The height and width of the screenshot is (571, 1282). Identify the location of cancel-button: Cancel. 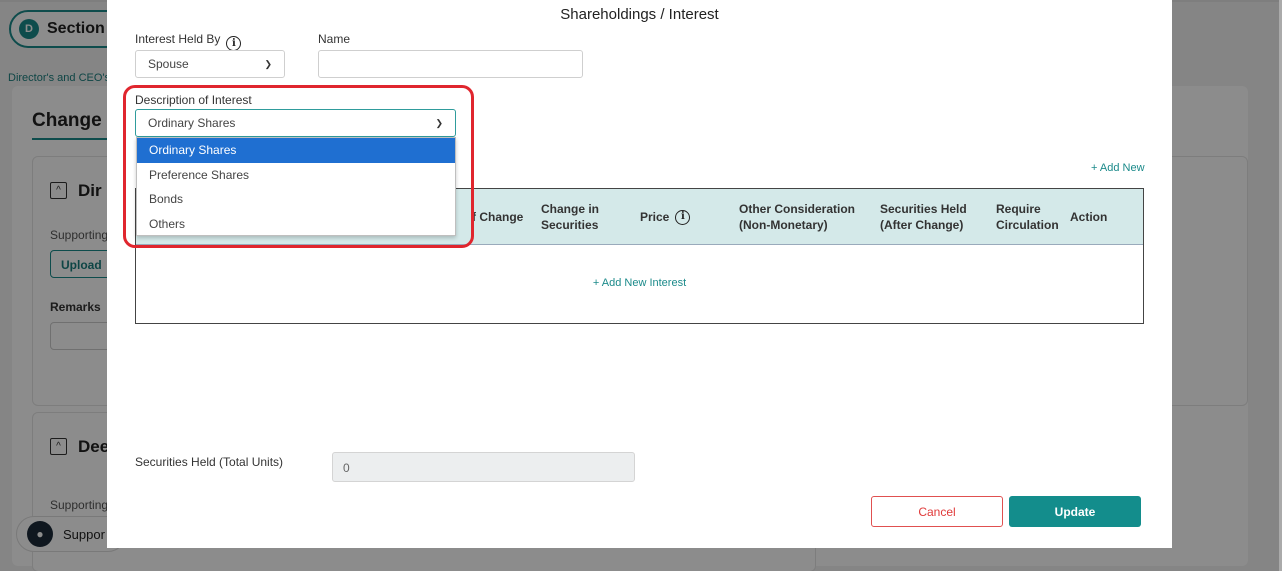
(937, 511).